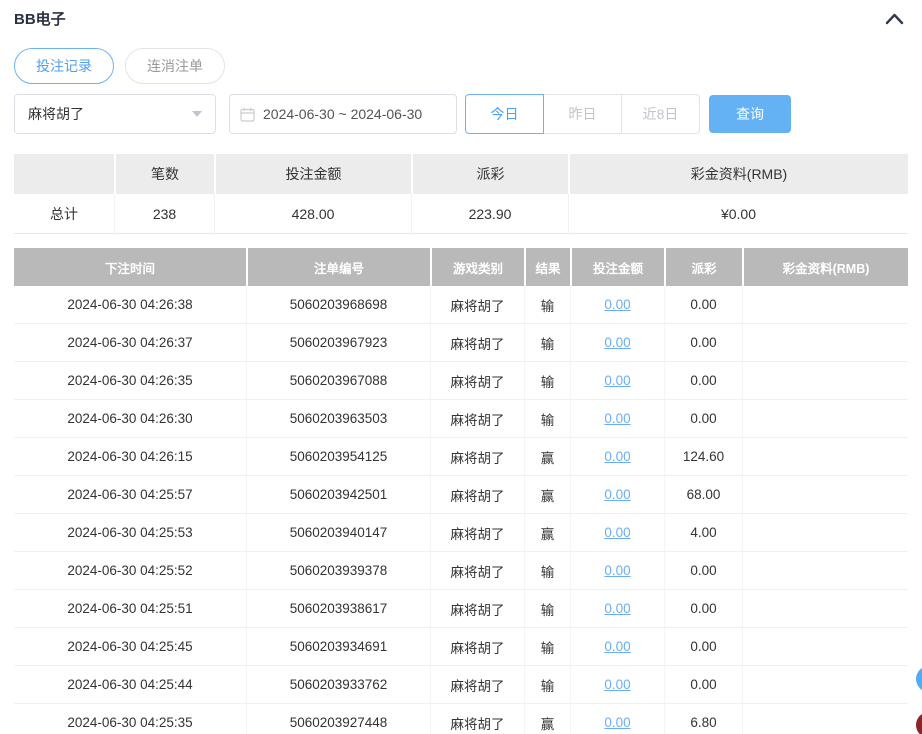 This screenshot has height=734, width=922. What do you see at coordinates (130, 533) in the screenshot?
I see `bet-time-cell: 2024-06-30 04:25:53` at bounding box center [130, 533].